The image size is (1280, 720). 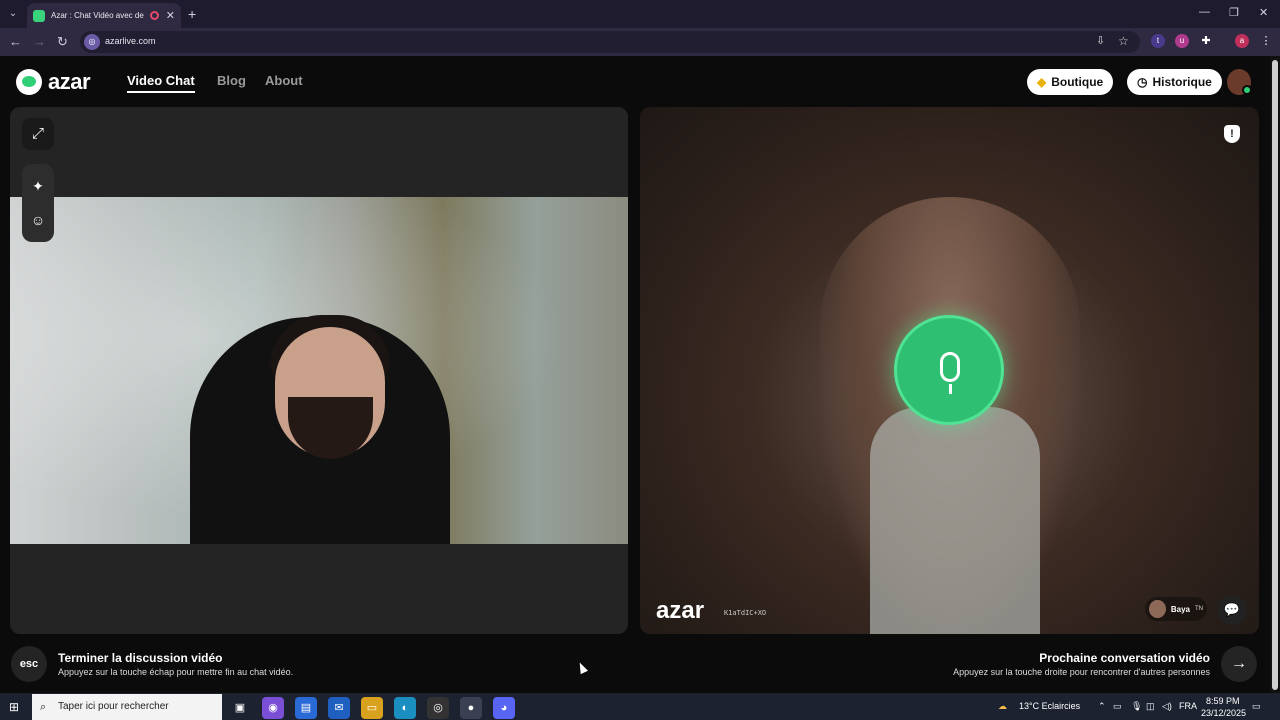 What do you see at coordinates (1124, 658) in the screenshot?
I see `next-chat-title: Prochaine conversation vidéo` at bounding box center [1124, 658].